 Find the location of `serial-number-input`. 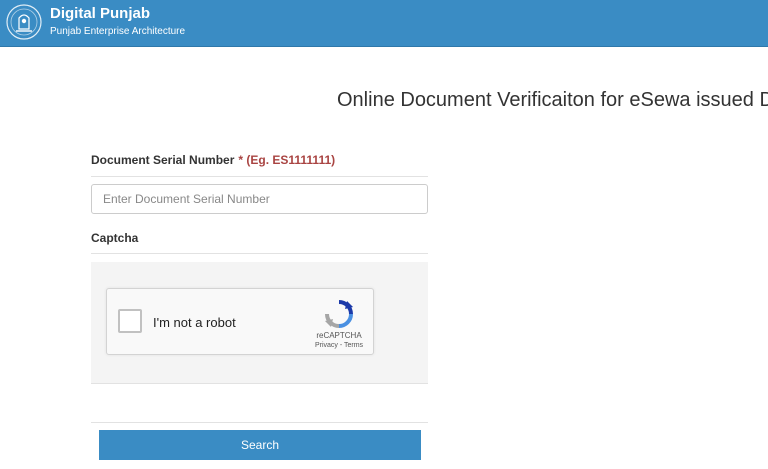

serial-number-input is located at coordinates (259, 199).